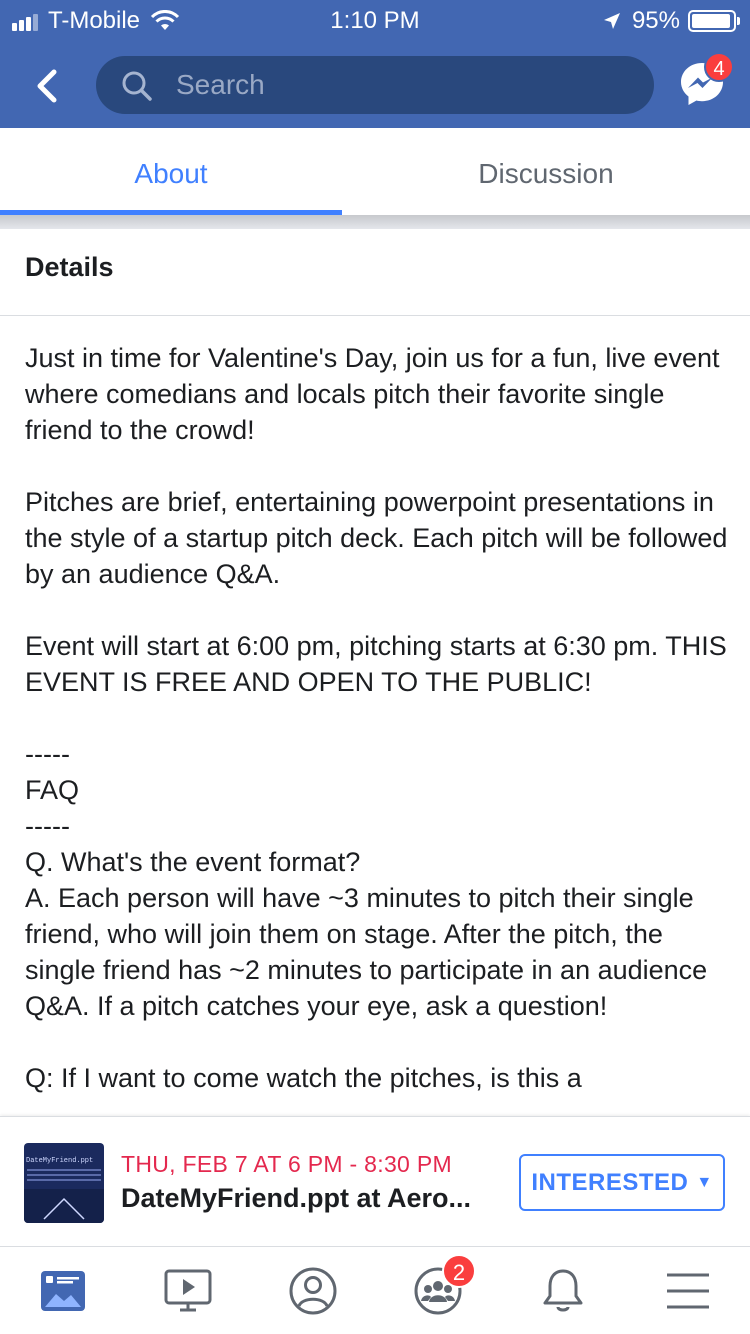 The width and height of the screenshot is (750, 1334). I want to click on back-icon, so click(48, 86).